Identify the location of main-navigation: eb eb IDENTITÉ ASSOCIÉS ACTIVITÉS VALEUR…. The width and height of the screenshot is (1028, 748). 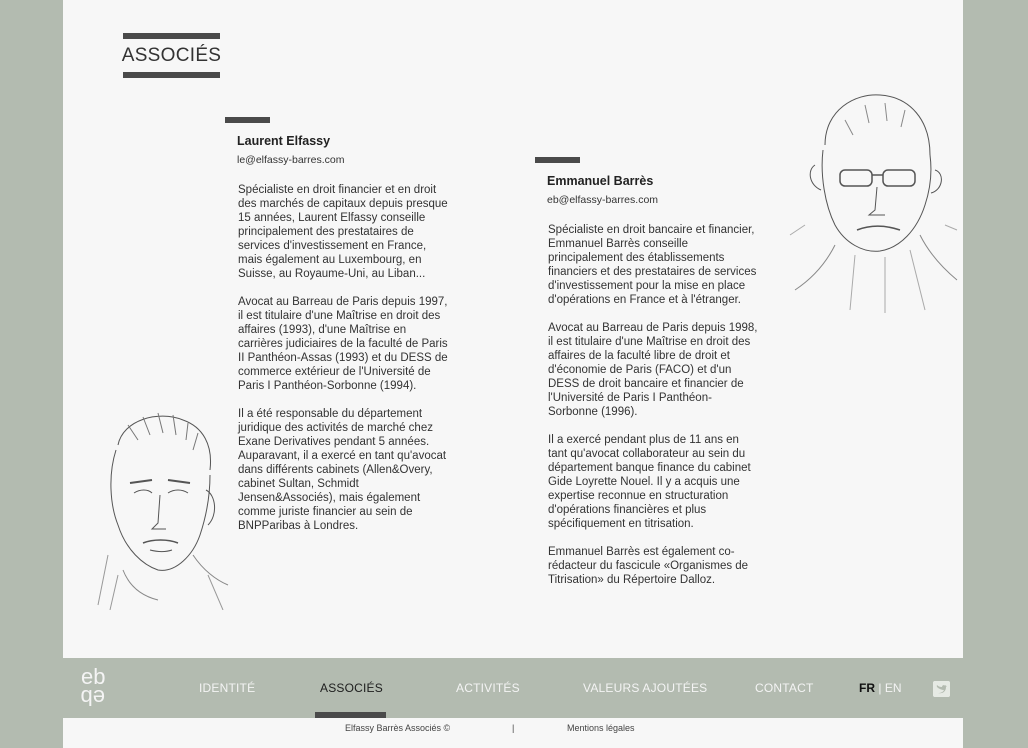
(513, 688).